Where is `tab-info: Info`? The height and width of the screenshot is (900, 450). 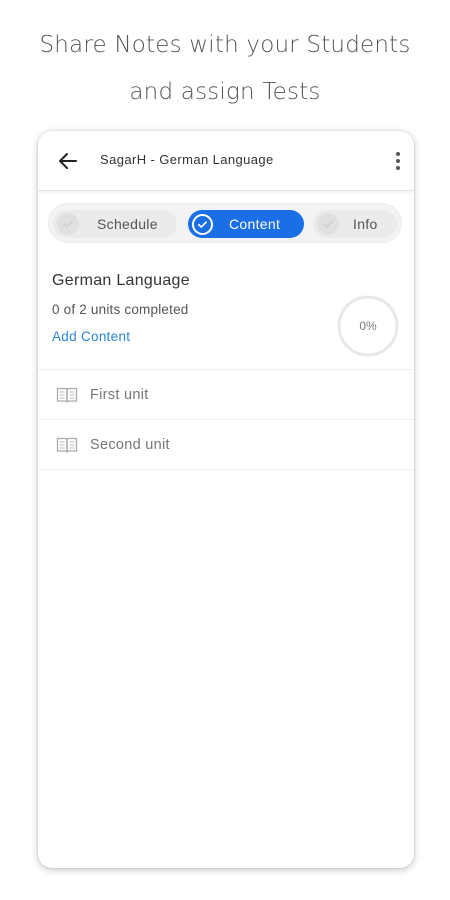
tab-info: Info is located at coordinates (355, 224).